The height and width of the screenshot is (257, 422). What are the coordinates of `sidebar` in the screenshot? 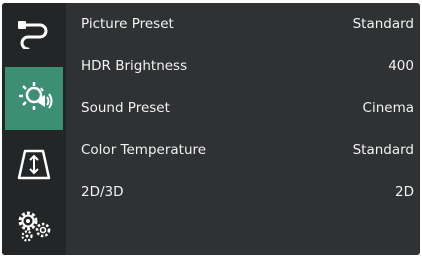 It's located at (34, 129).